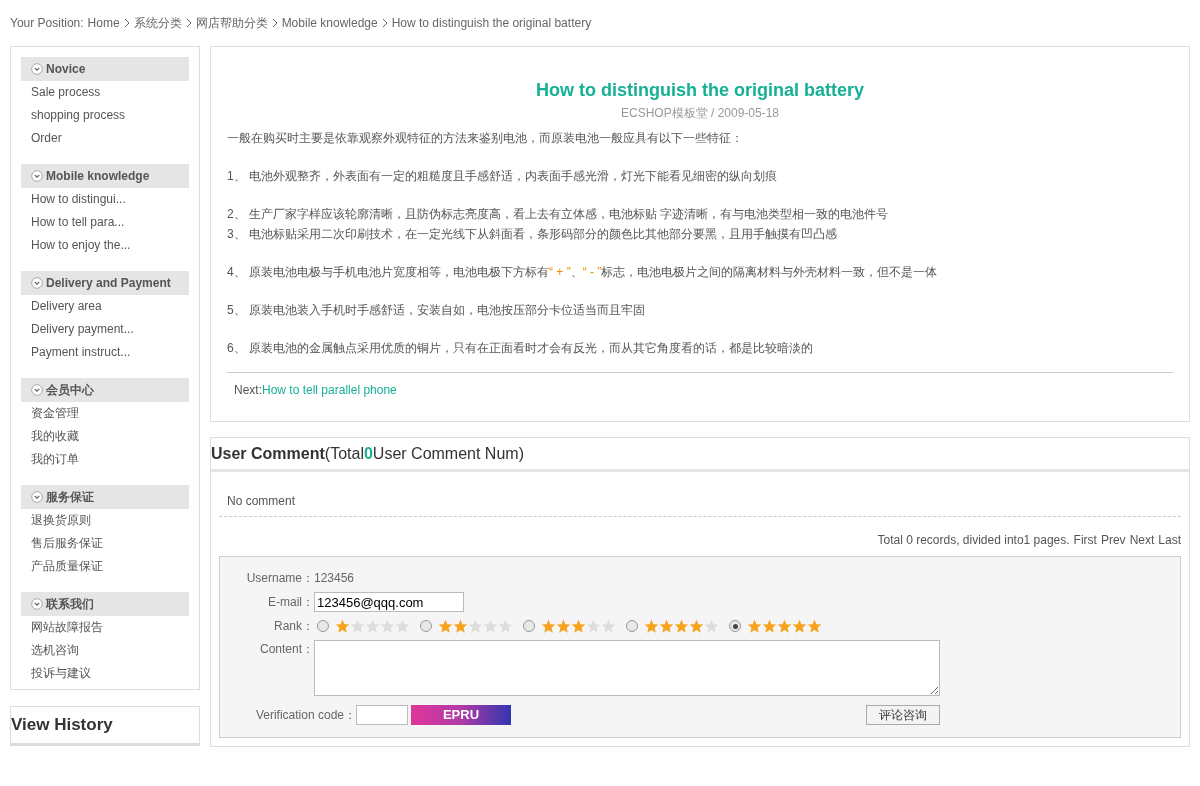 The width and height of the screenshot is (1200, 786). Describe the element at coordinates (105, 604) in the screenshot. I see `category-header: 联系我们` at that location.